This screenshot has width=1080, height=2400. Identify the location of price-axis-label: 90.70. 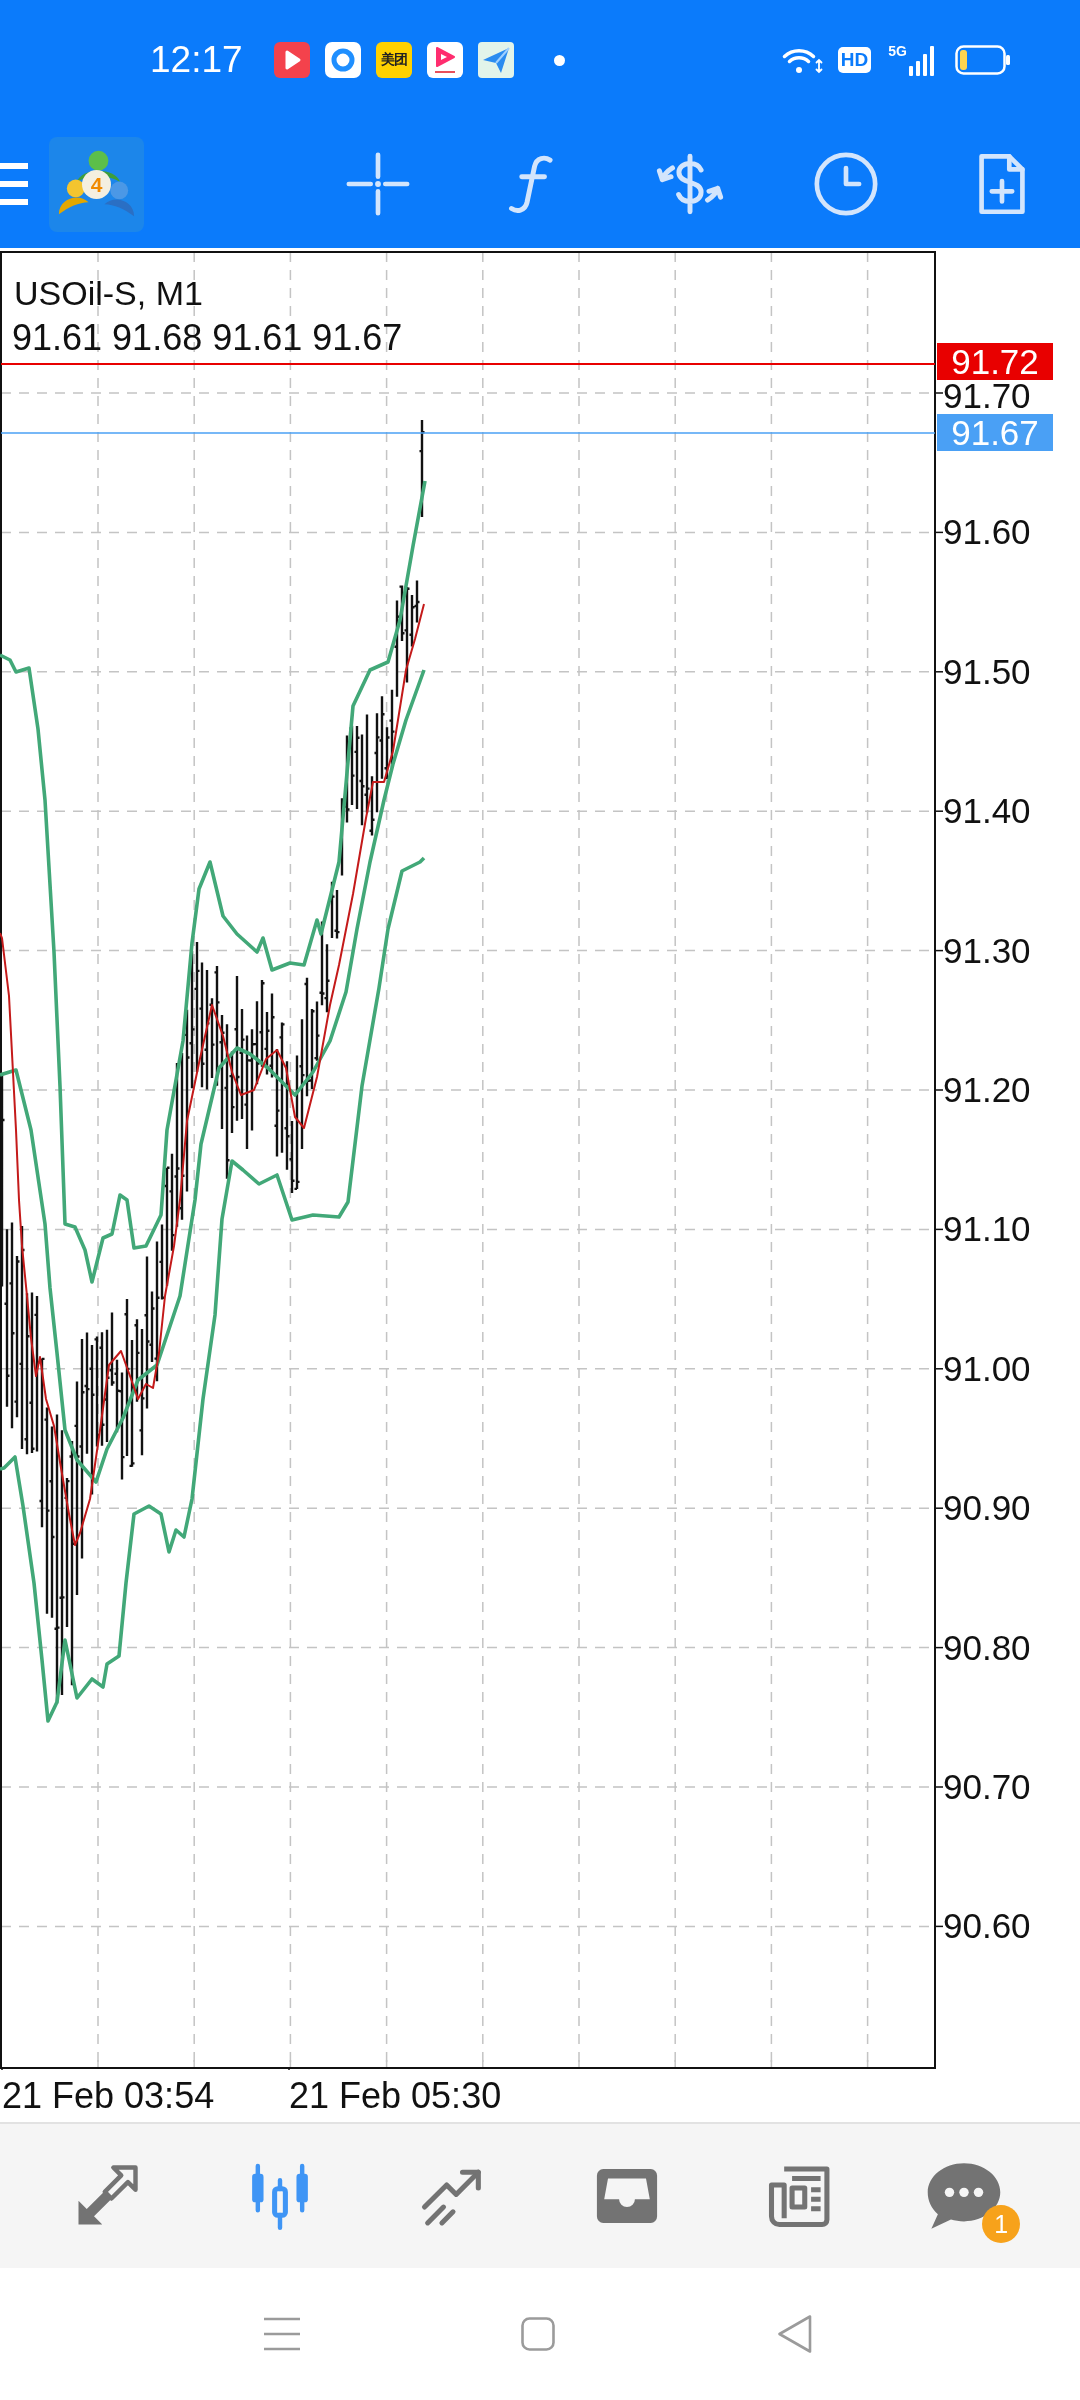
(987, 1787).